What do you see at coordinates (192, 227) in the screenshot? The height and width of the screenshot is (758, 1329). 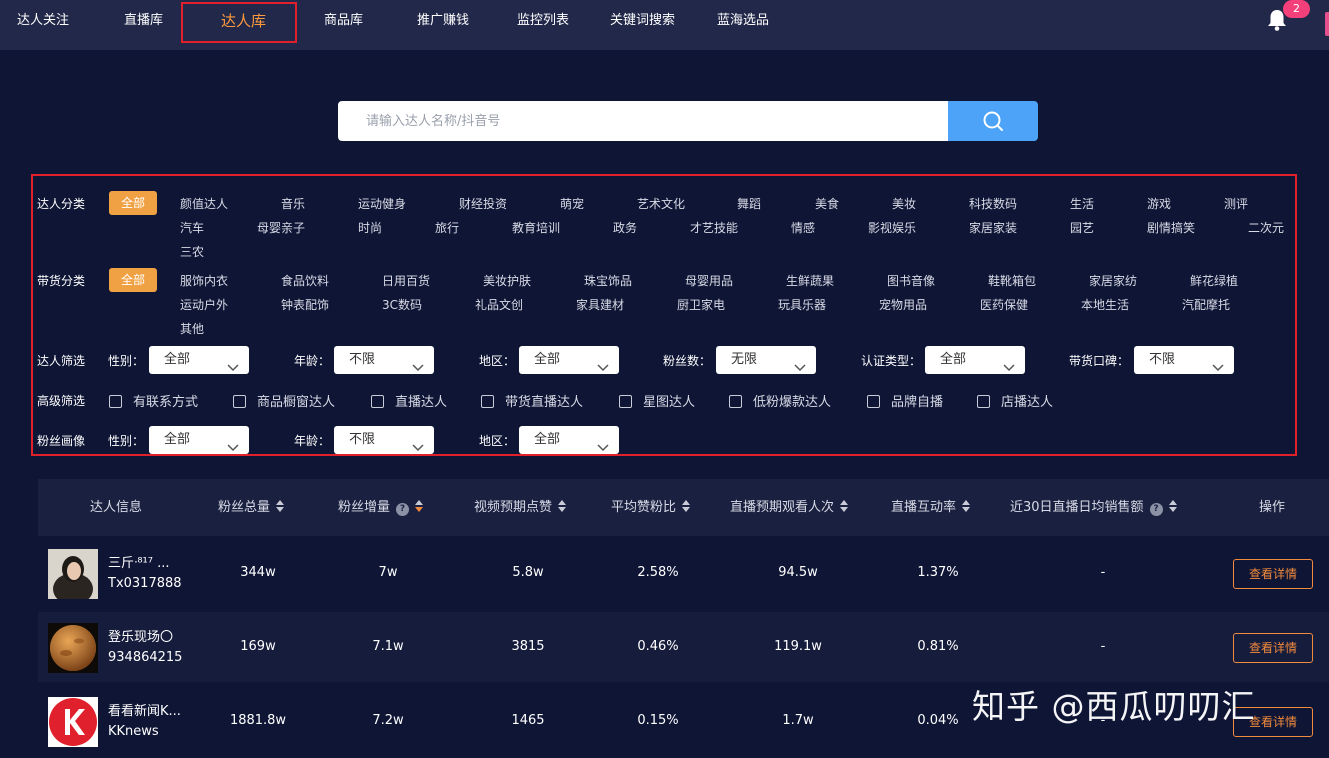 I see `category-item: 汽车` at bounding box center [192, 227].